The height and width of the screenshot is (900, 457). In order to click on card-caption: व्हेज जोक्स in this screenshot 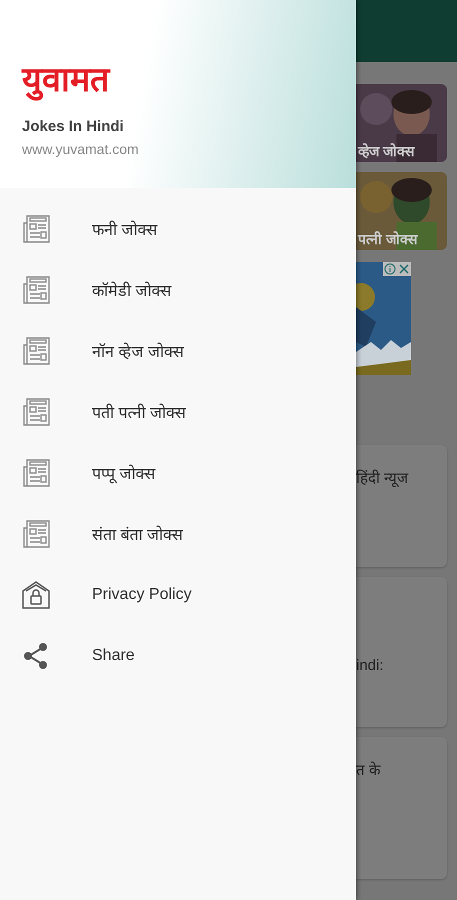, I will do `click(386, 151)`.